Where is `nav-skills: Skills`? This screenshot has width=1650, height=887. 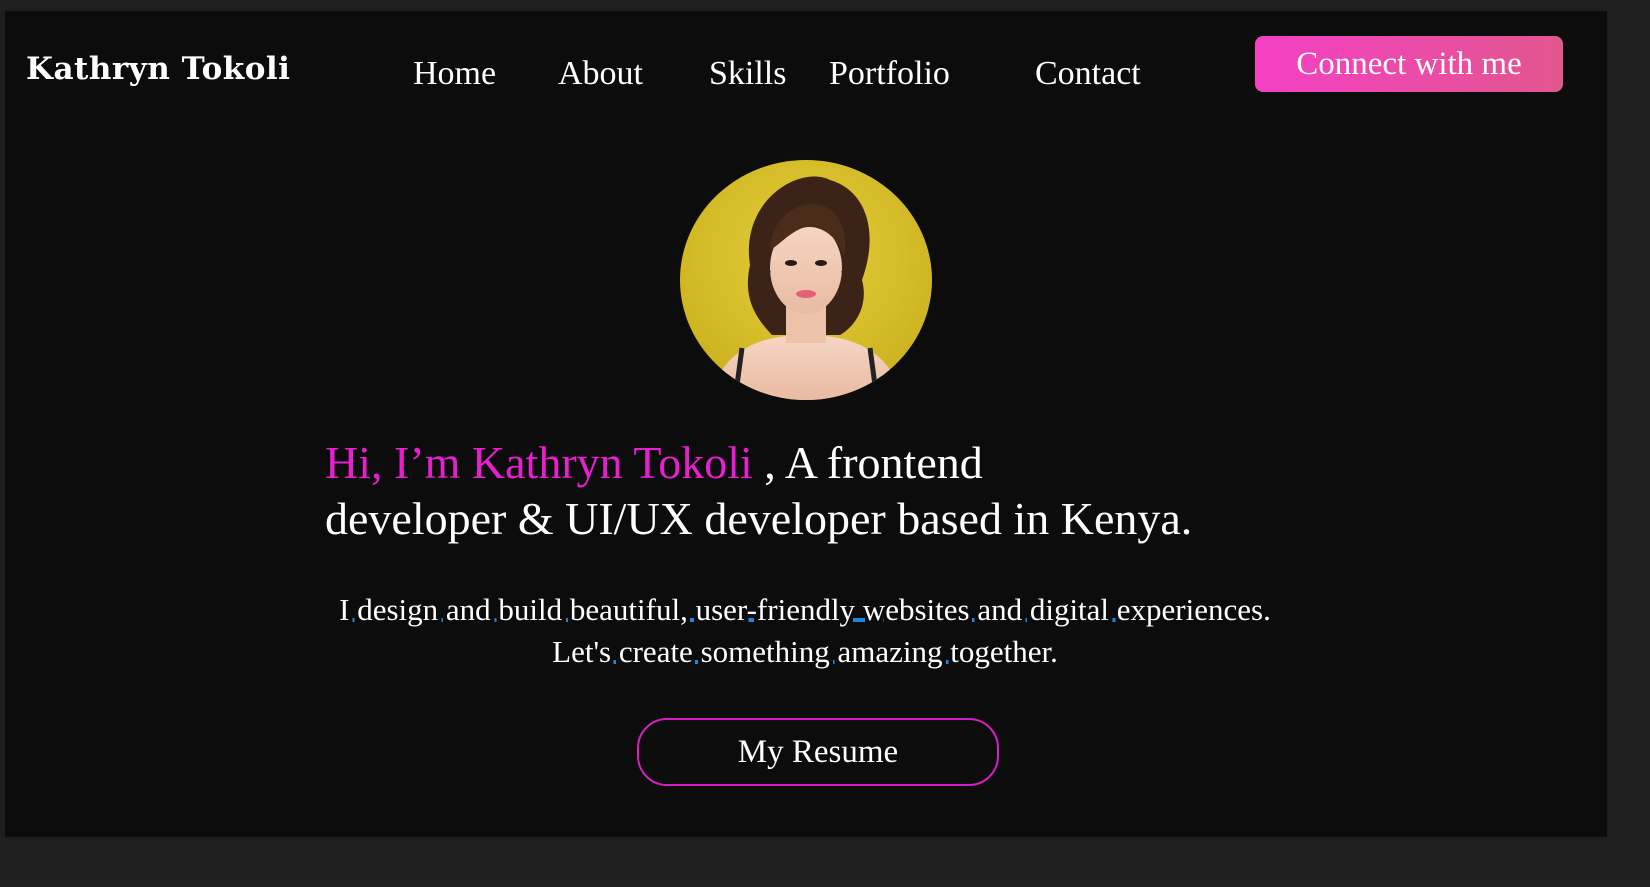
nav-skills: Skills is located at coordinates (747, 74).